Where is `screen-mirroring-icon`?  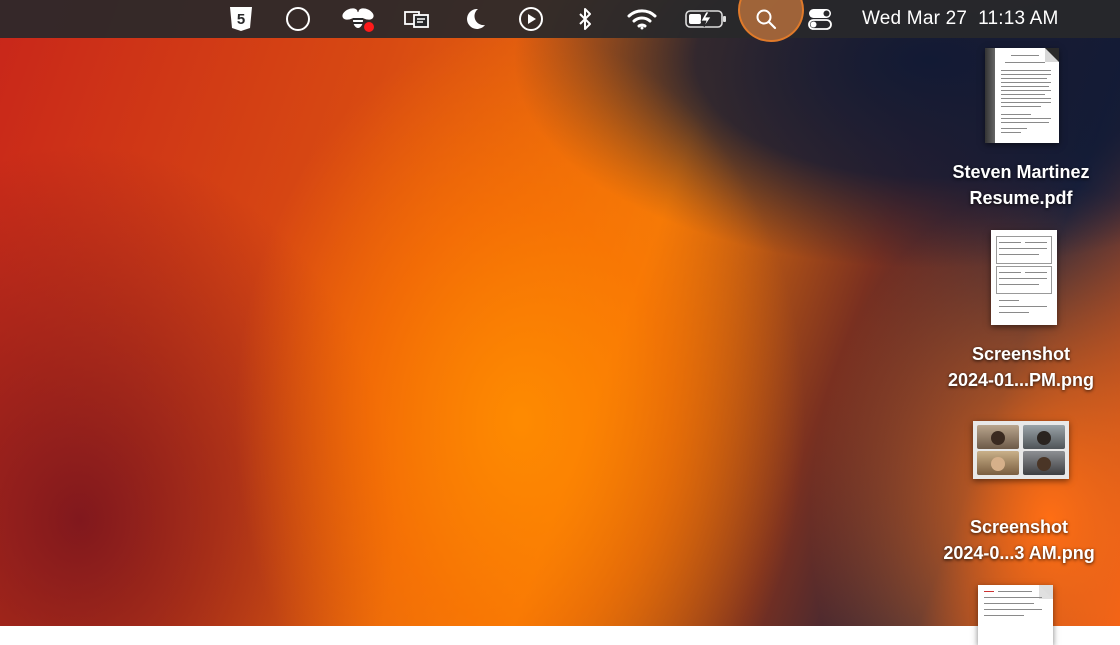
screen-mirroring-icon is located at coordinates (417, 19).